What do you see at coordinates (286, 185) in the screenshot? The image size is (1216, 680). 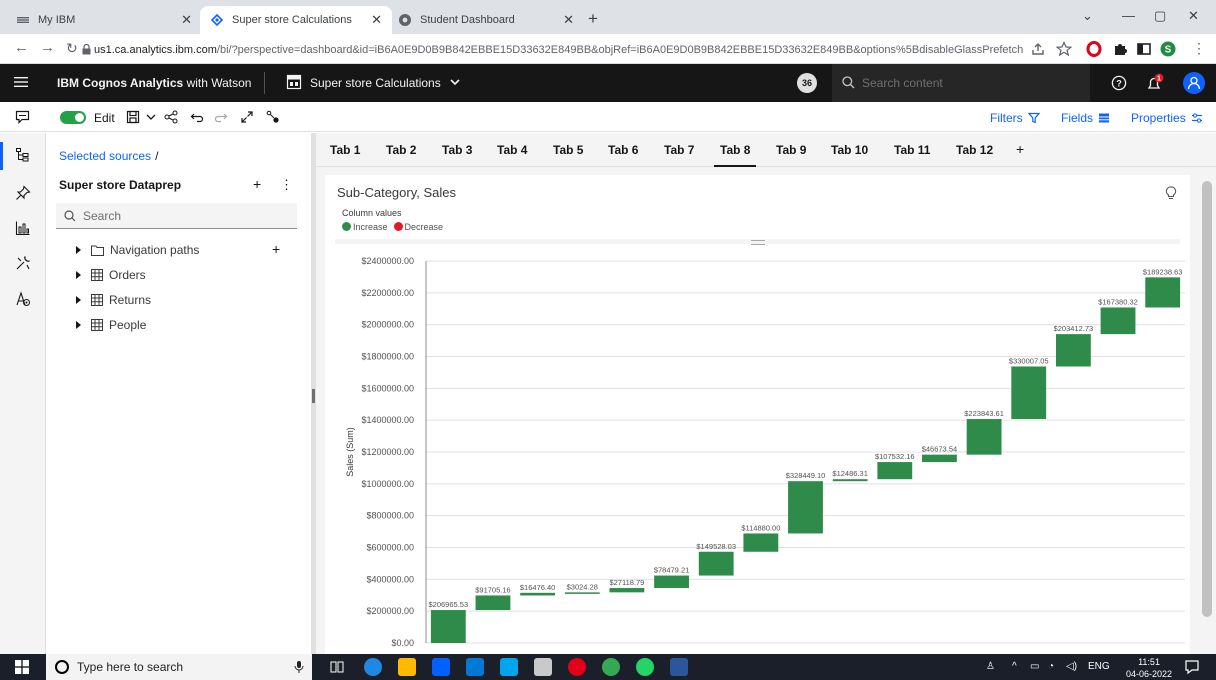 I see `overflow-menu-icon: ⋮` at bounding box center [286, 185].